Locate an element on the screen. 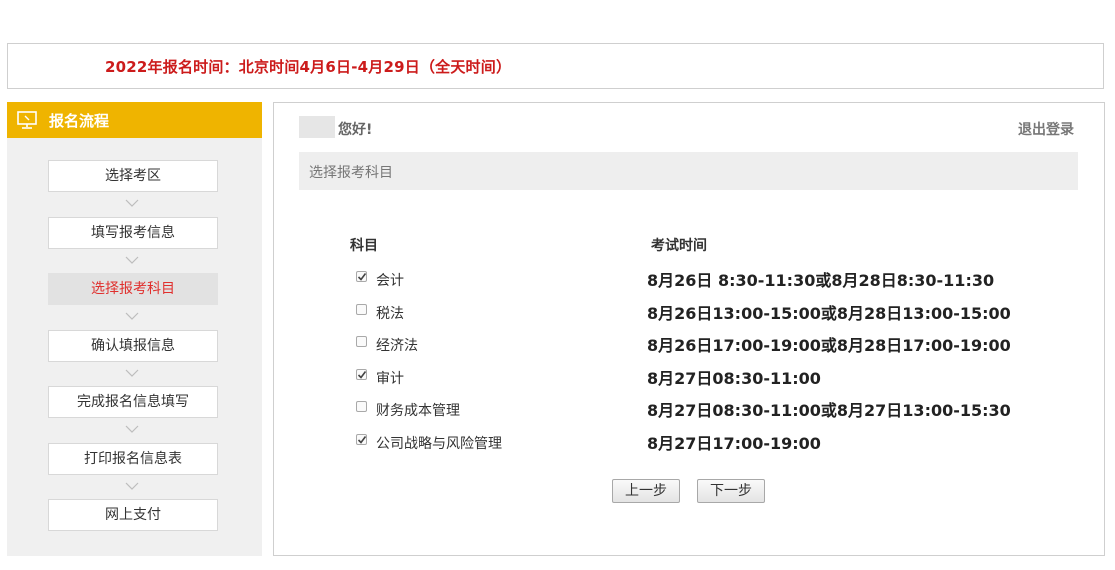 This screenshot has height=570, width=1115. step-item: 打印报名信息表 is located at coordinates (133, 458).